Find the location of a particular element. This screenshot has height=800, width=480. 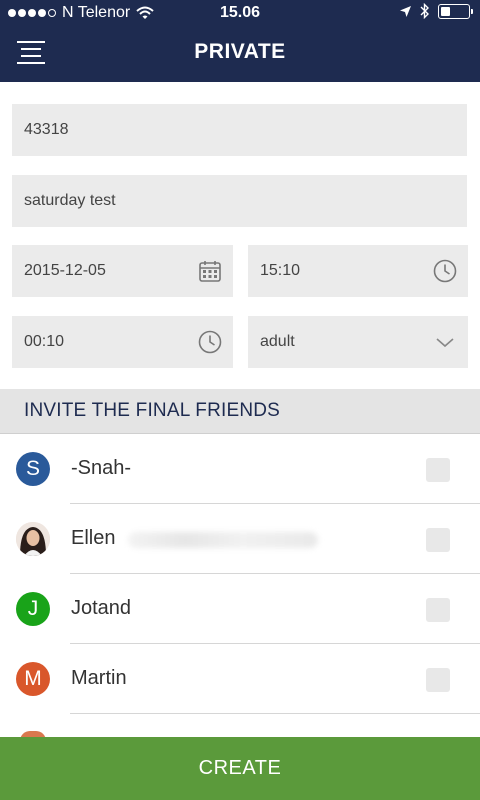

id-field-value: 43318 is located at coordinates (46, 129).